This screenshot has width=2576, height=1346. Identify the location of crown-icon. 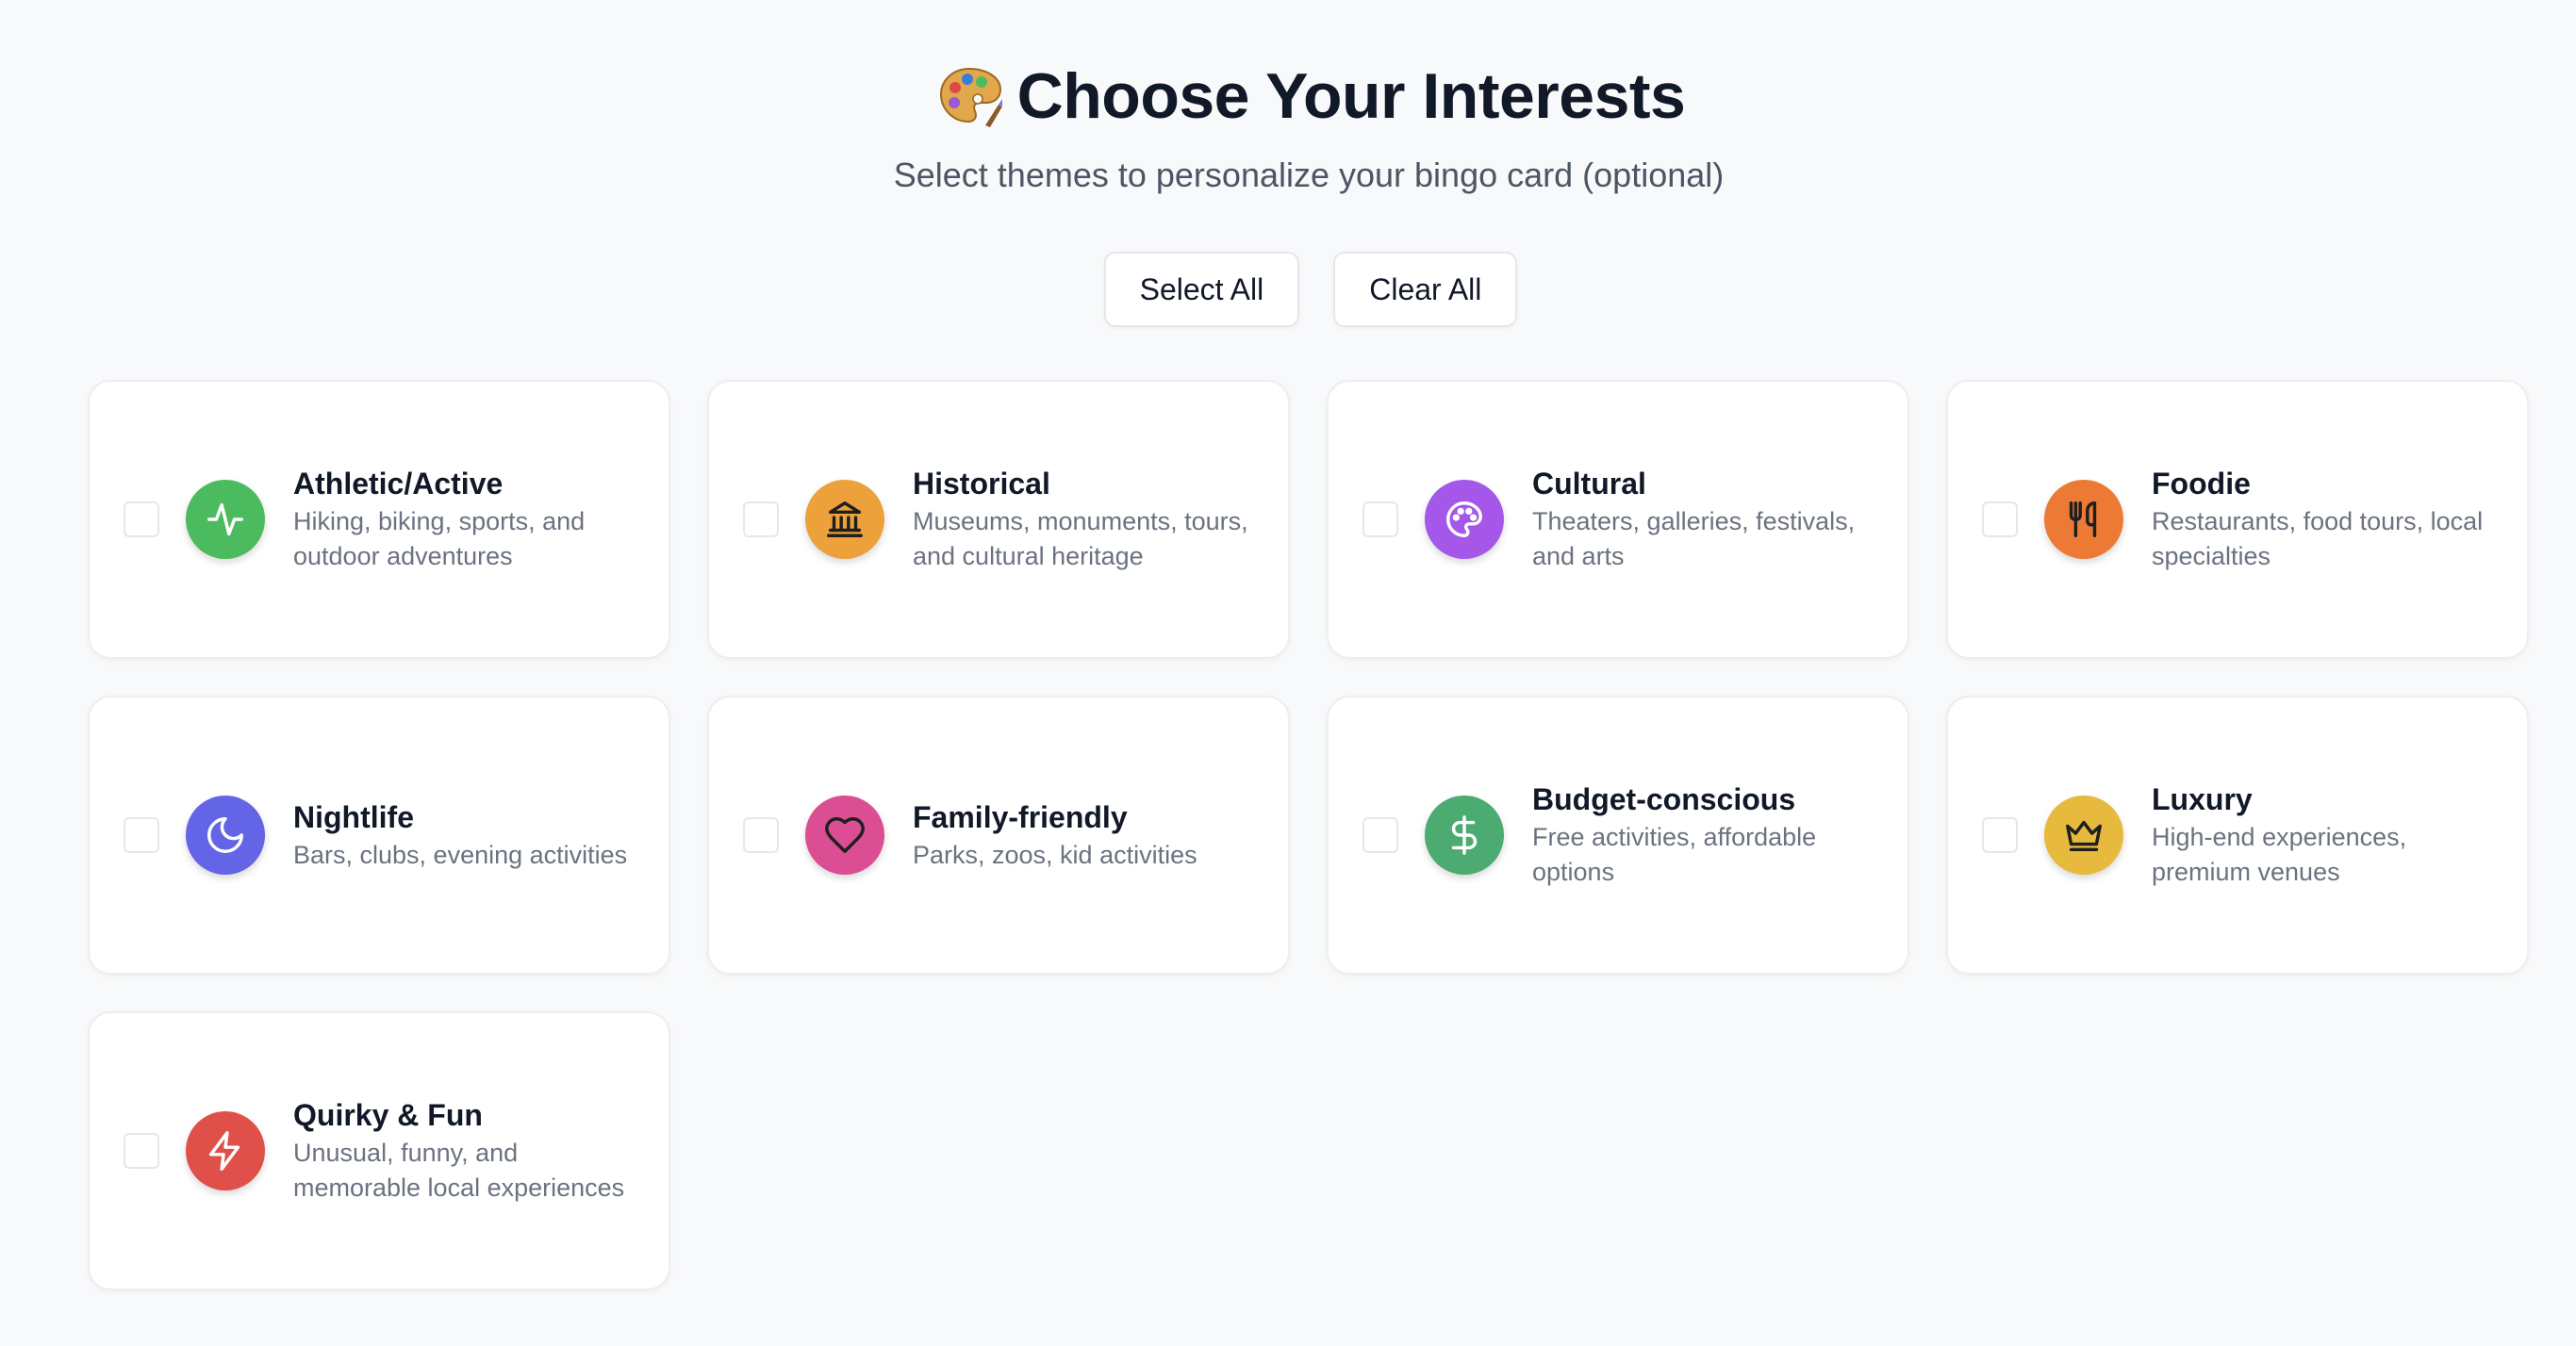
(2083, 835).